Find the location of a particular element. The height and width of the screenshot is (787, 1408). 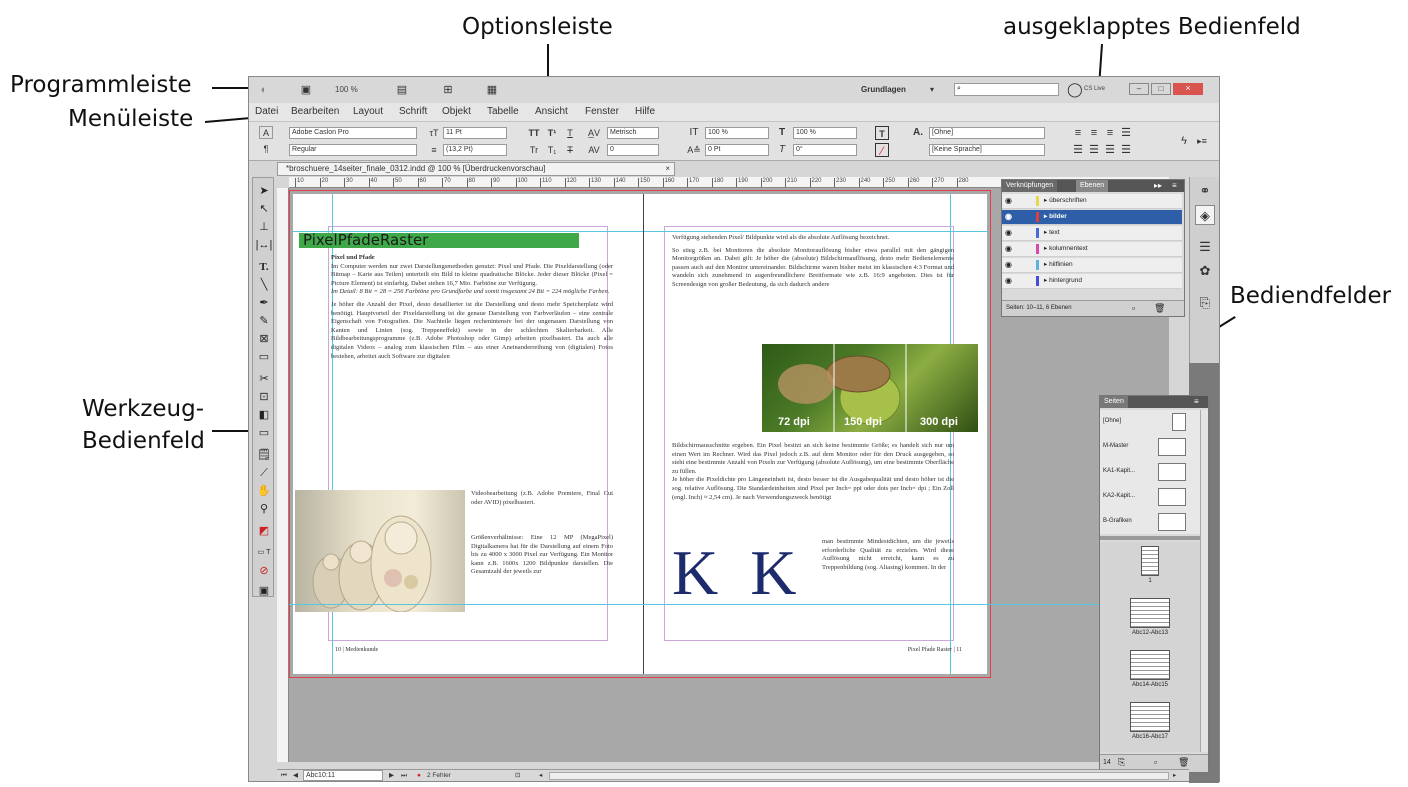

arrange-documents-icon: ▦ is located at coordinates (492, 90).